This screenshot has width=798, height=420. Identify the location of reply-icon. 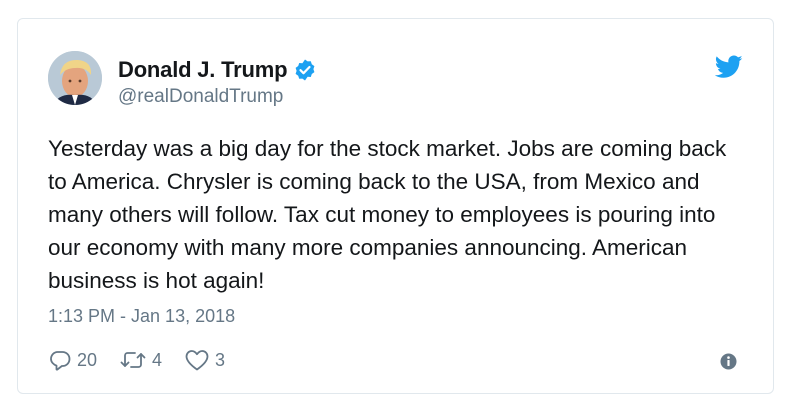
(60, 360).